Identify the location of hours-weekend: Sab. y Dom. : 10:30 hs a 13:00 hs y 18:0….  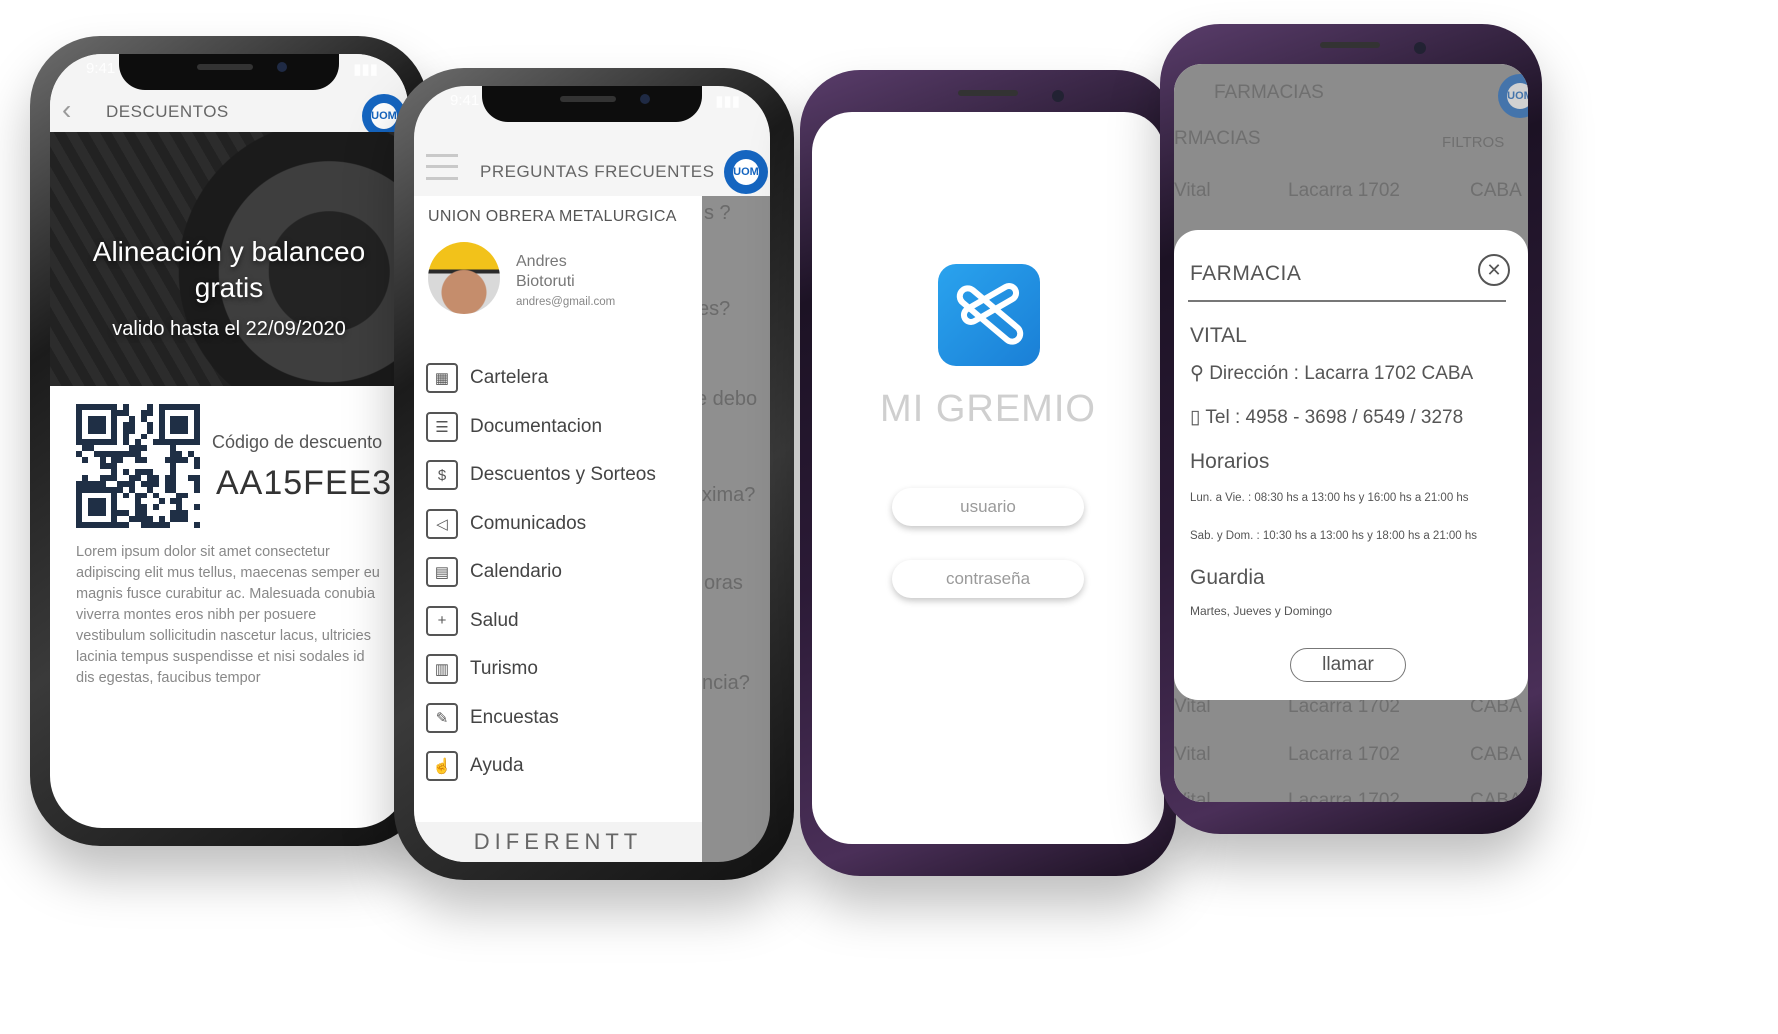
(1334, 536).